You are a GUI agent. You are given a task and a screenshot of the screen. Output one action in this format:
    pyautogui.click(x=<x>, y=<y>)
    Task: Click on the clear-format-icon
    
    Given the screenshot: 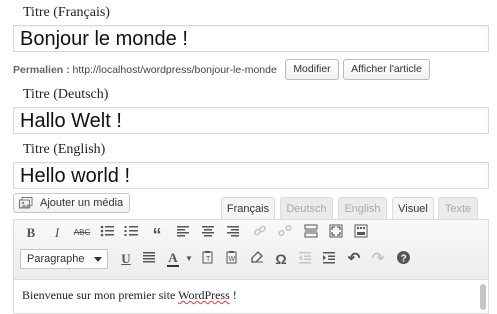 What is the action you would take?
    pyautogui.click(x=257, y=259)
    